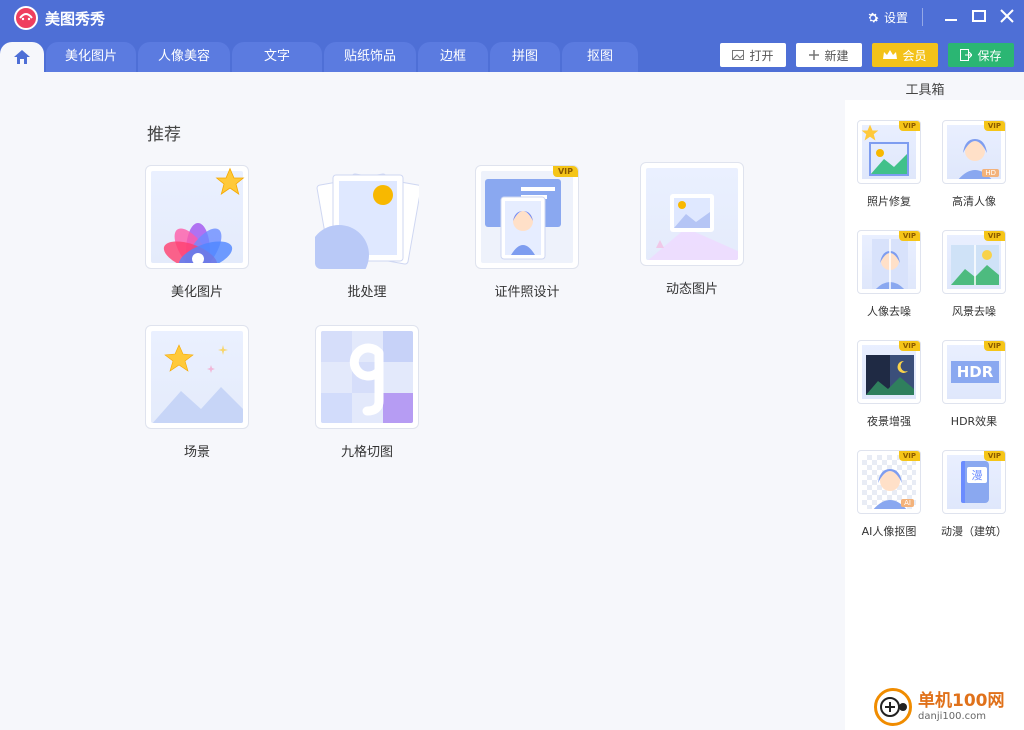 The width and height of the screenshot is (1024, 730). Describe the element at coordinates (890, 375) in the screenshot. I see `night-scene-icon` at that location.